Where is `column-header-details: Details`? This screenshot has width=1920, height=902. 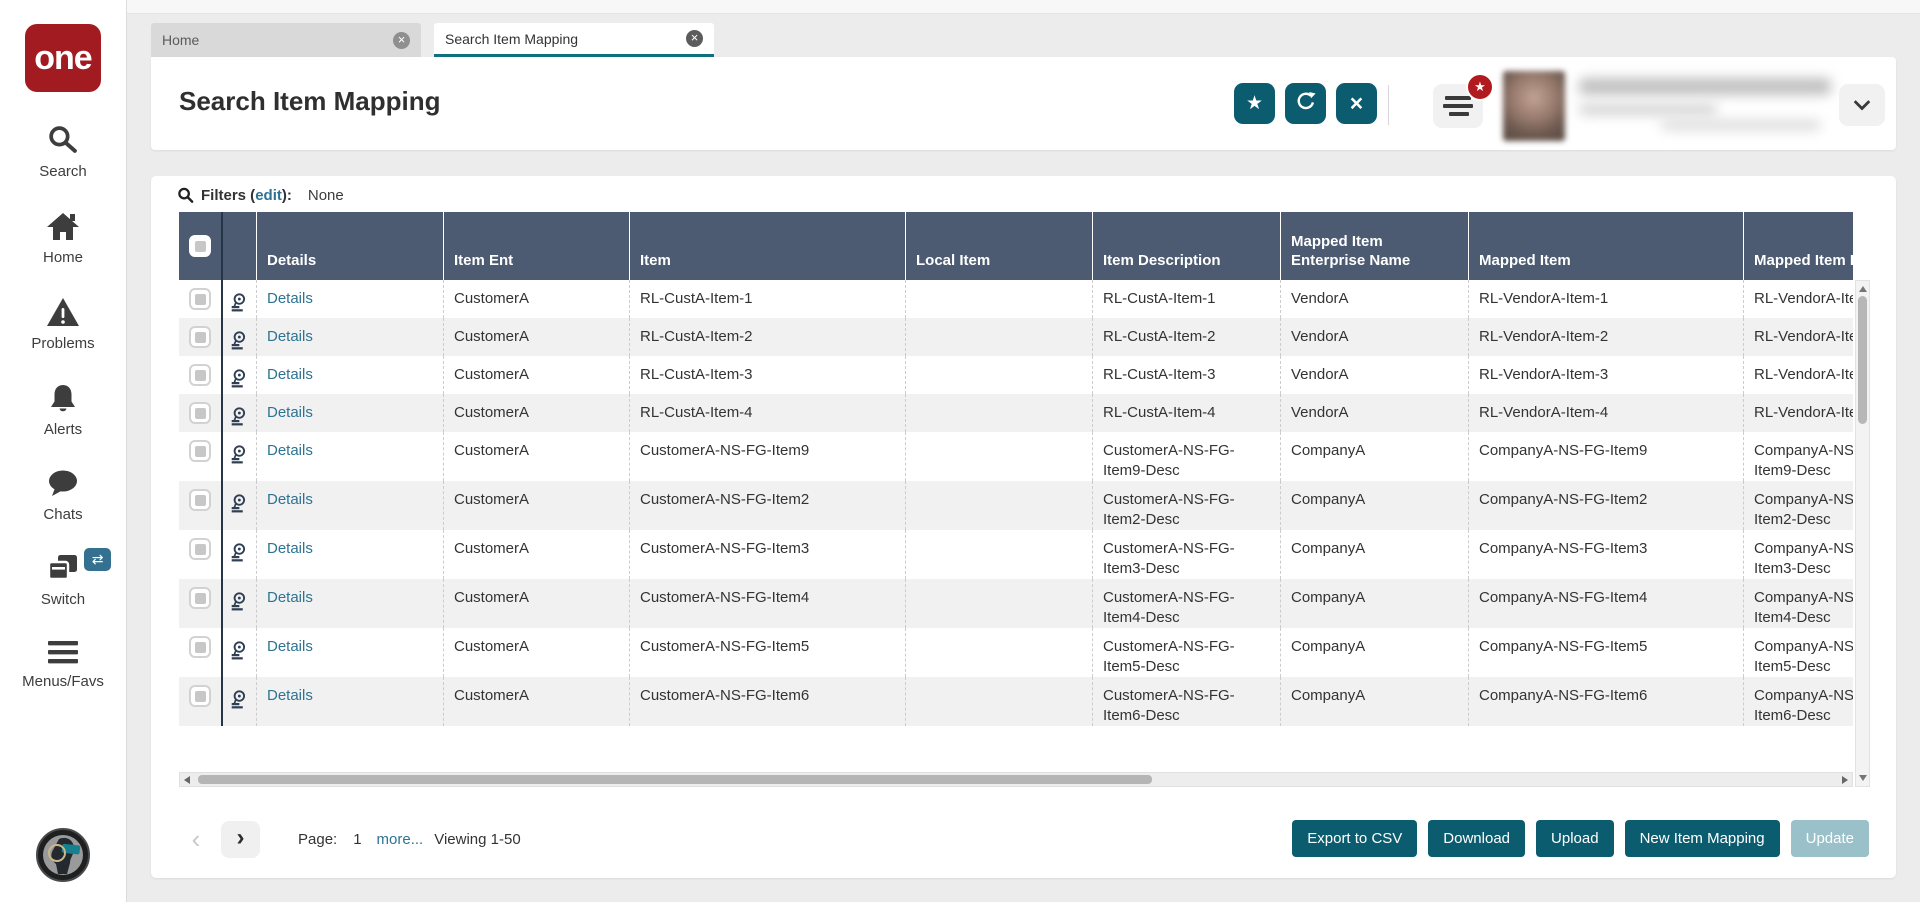 column-header-details: Details is located at coordinates (350, 246).